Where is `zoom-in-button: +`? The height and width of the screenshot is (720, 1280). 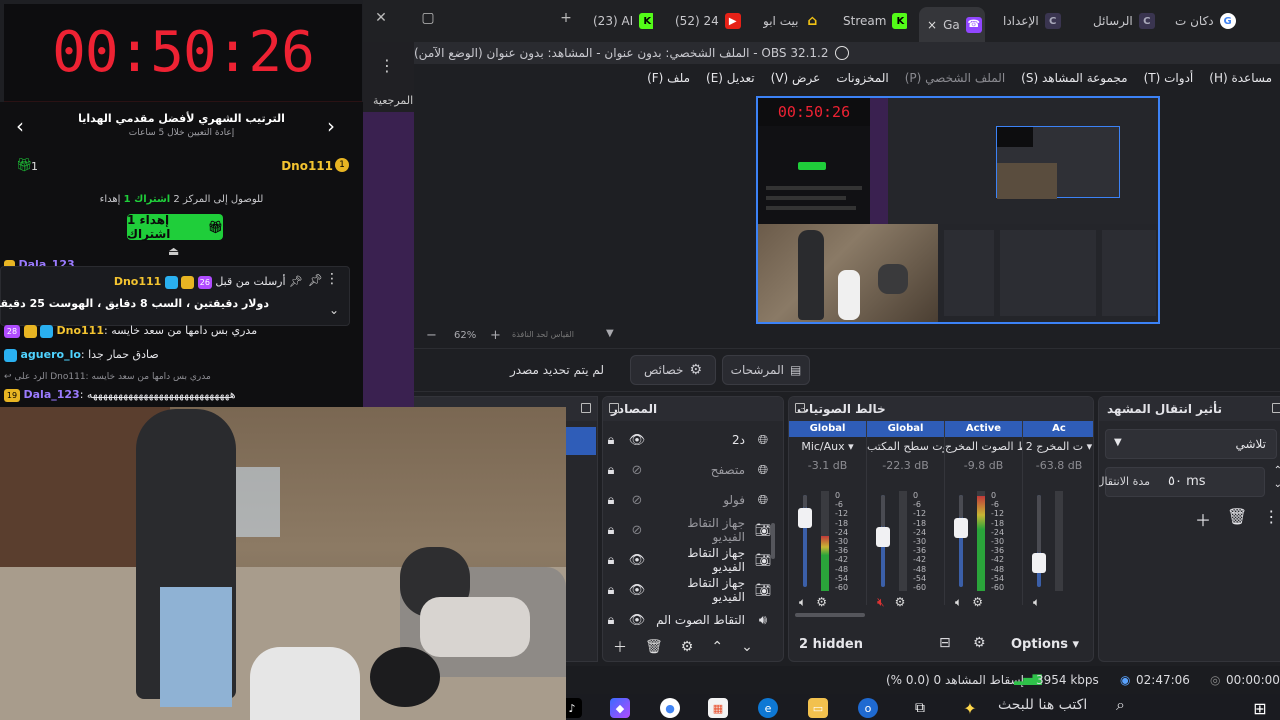 zoom-in-button: + is located at coordinates (495, 335).